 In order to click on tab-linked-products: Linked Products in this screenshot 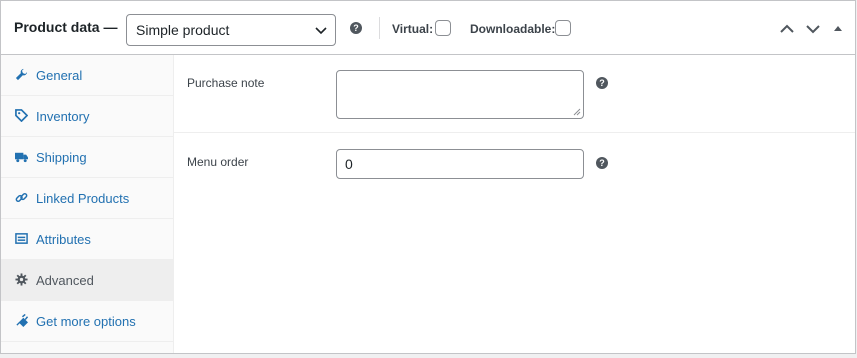, I will do `click(87, 198)`.